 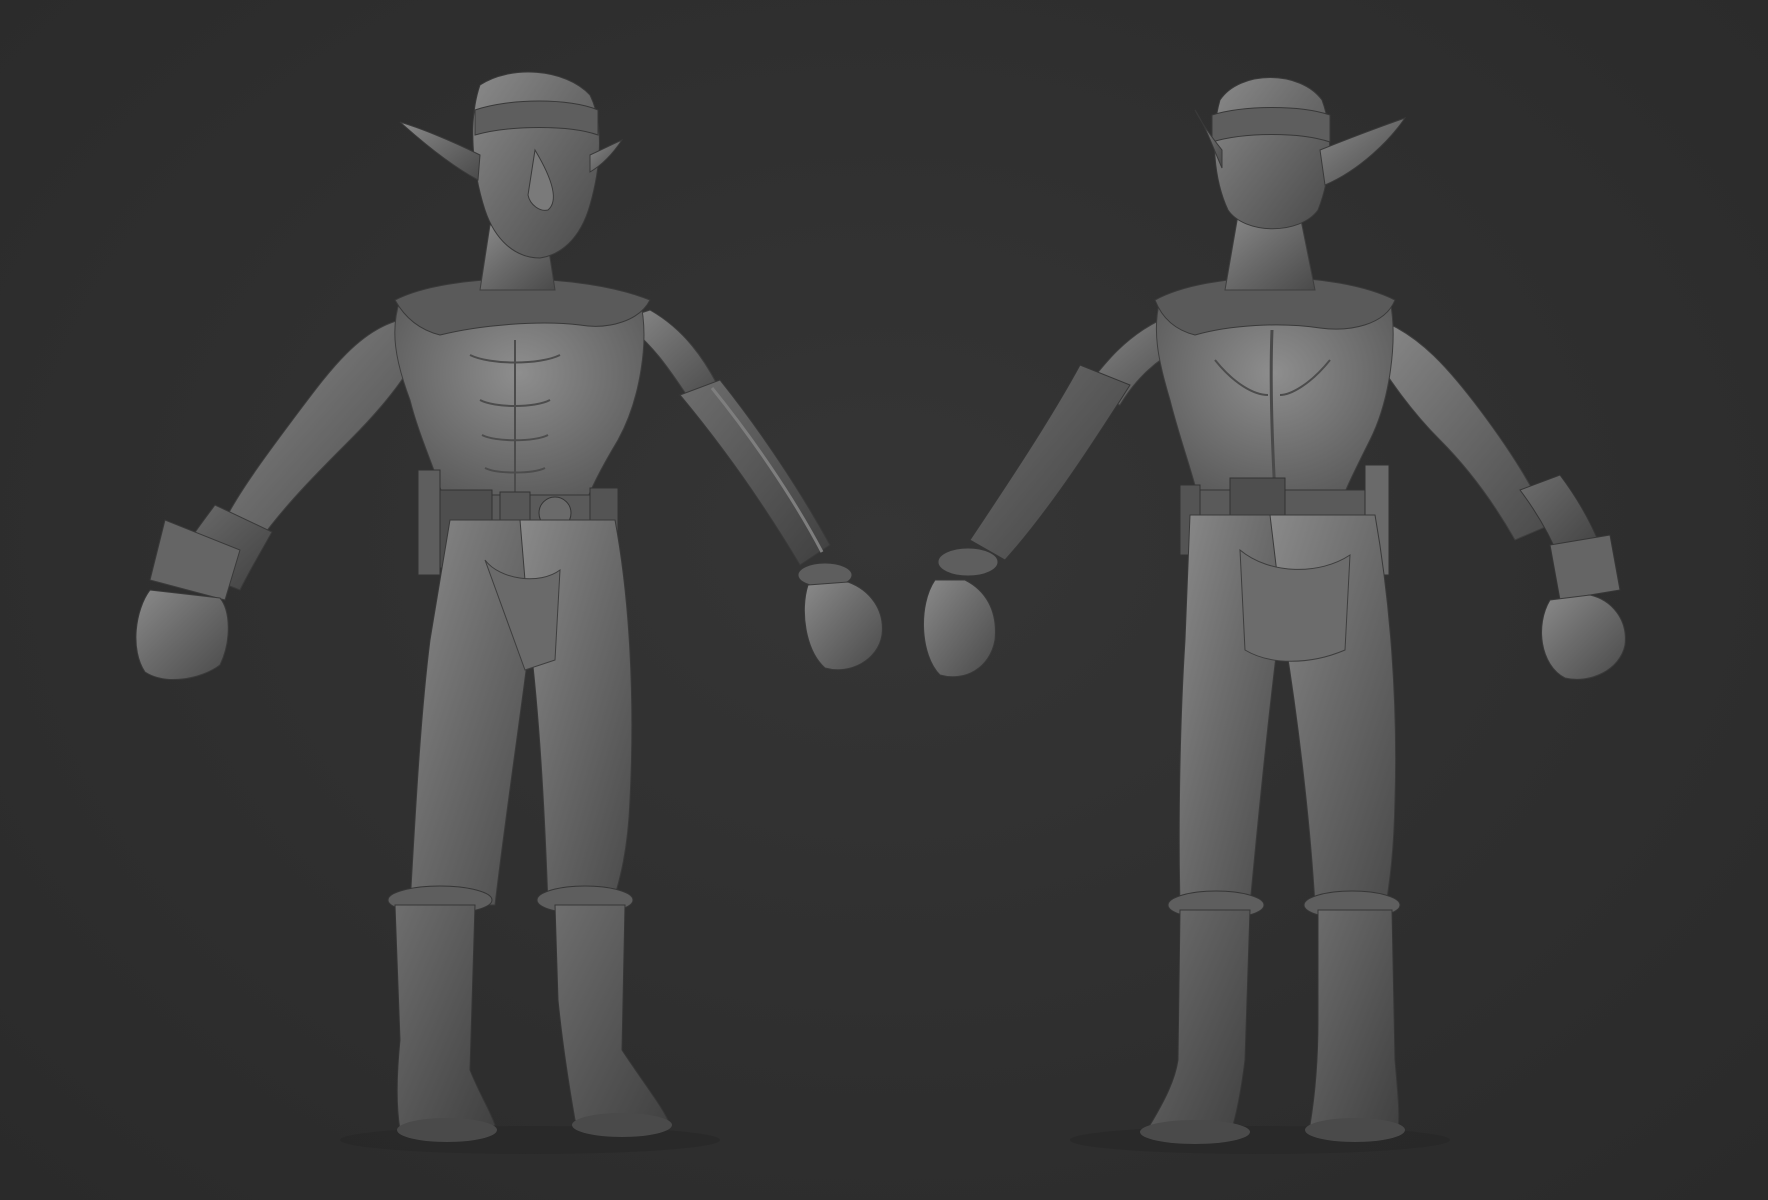 What do you see at coordinates (1050, 462) in the screenshot?
I see `back-left-bracer` at bounding box center [1050, 462].